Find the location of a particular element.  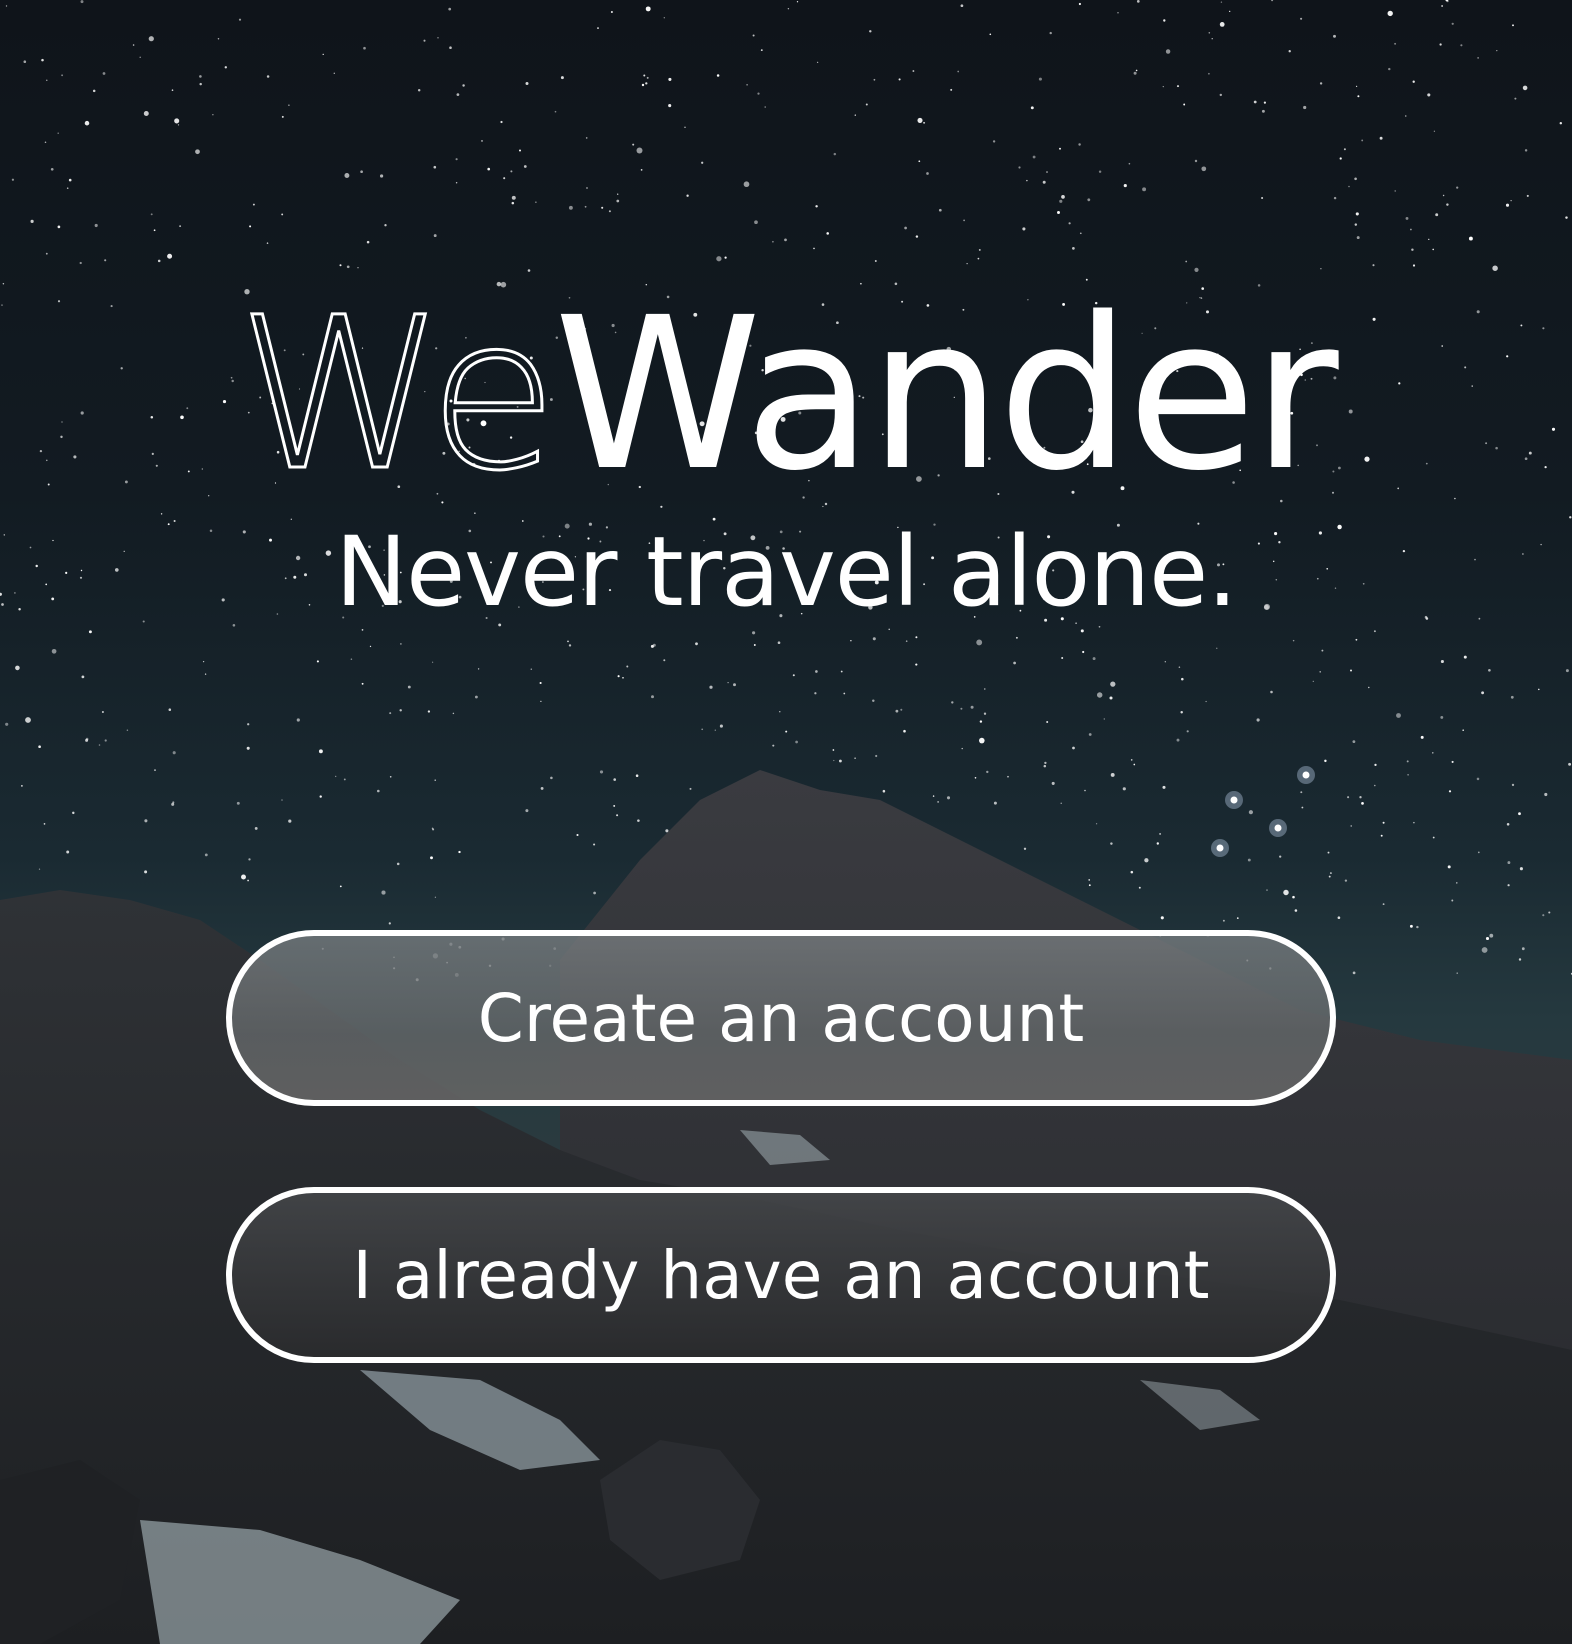

logo-solid-text: Wander is located at coordinates (946, 394).